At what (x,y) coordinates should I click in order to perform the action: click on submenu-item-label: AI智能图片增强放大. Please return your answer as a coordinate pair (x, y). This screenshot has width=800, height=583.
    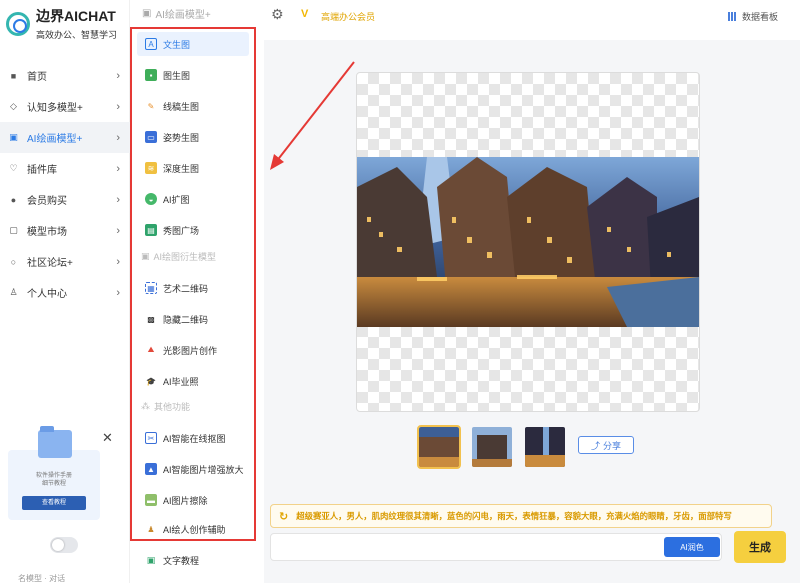
    Looking at the image, I should click on (203, 469).